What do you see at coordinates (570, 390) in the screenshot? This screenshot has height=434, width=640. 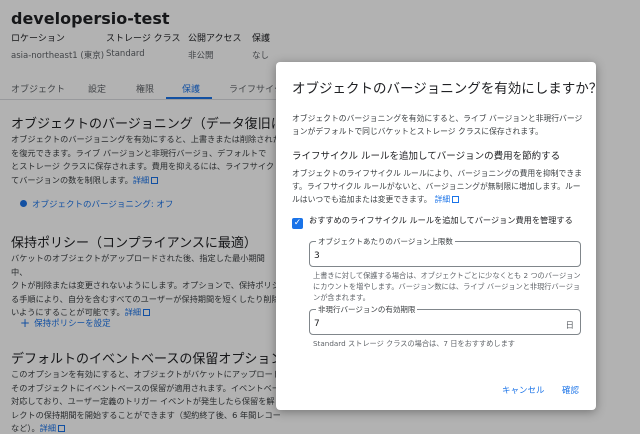 I see `confirm-button: 確認` at bounding box center [570, 390].